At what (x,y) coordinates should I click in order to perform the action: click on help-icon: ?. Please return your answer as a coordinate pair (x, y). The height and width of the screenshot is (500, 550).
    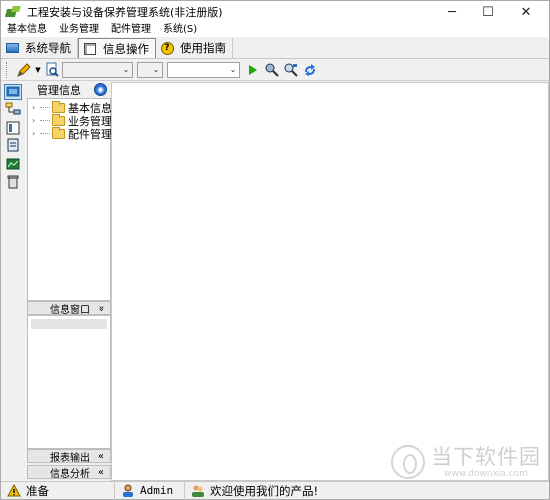
    Looking at the image, I should click on (167, 48).